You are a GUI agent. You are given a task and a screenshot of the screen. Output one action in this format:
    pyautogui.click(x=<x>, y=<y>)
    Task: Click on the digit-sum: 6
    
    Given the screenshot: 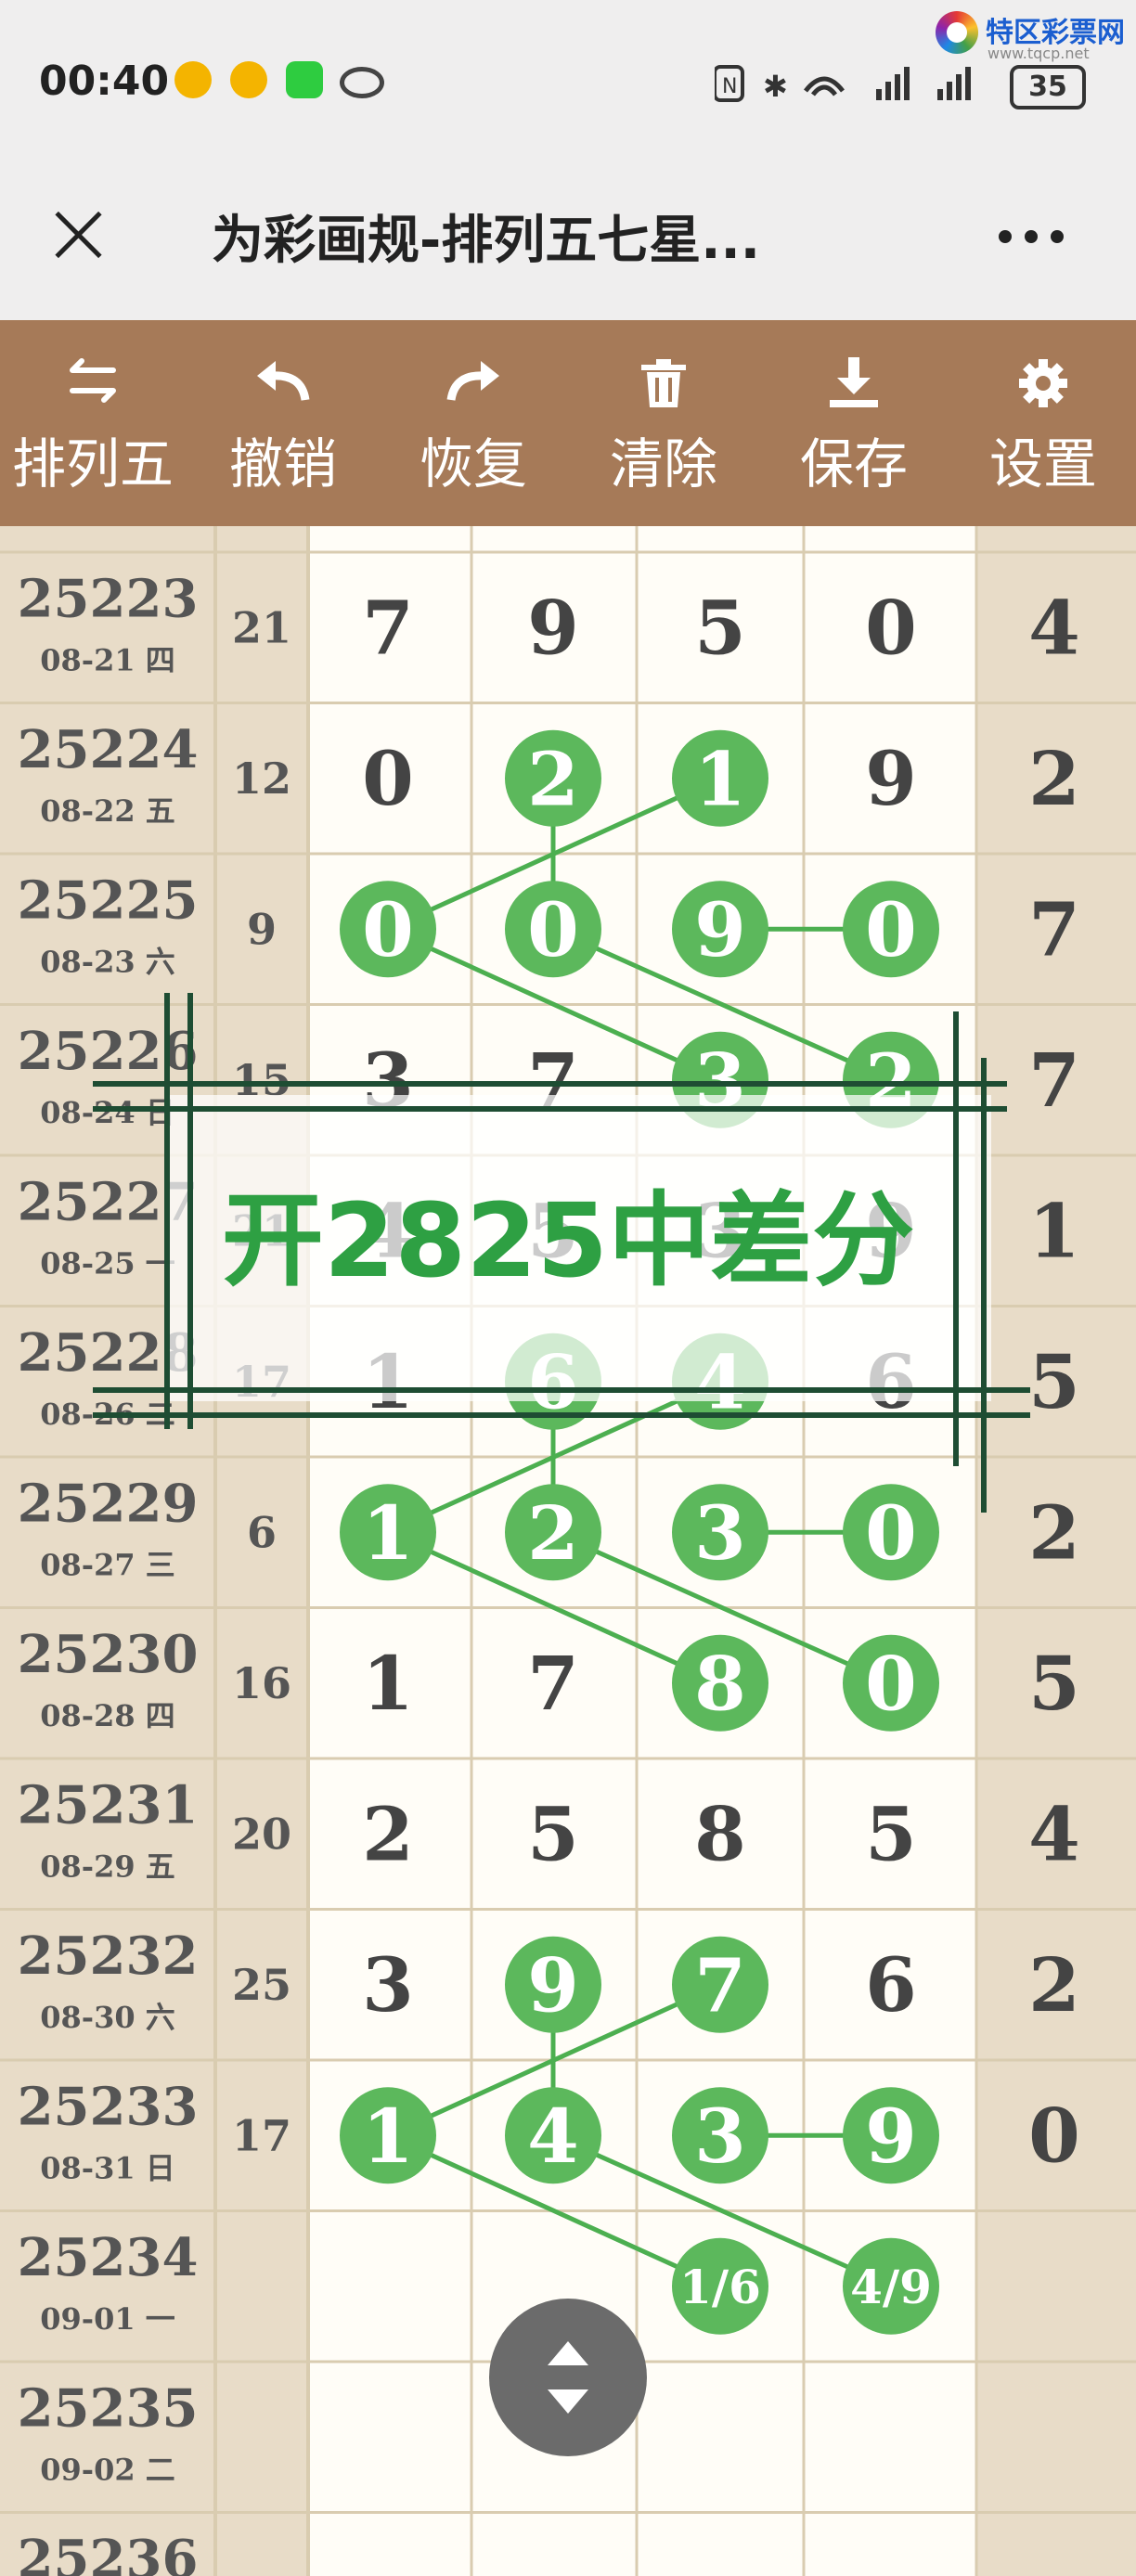 What is the action you would take?
    pyautogui.click(x=262, y=1532)
    